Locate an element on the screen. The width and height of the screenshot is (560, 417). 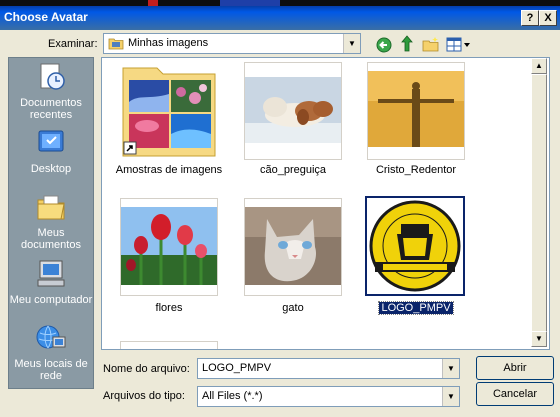
open-button: Abrir is located at coordinates (515, 368).